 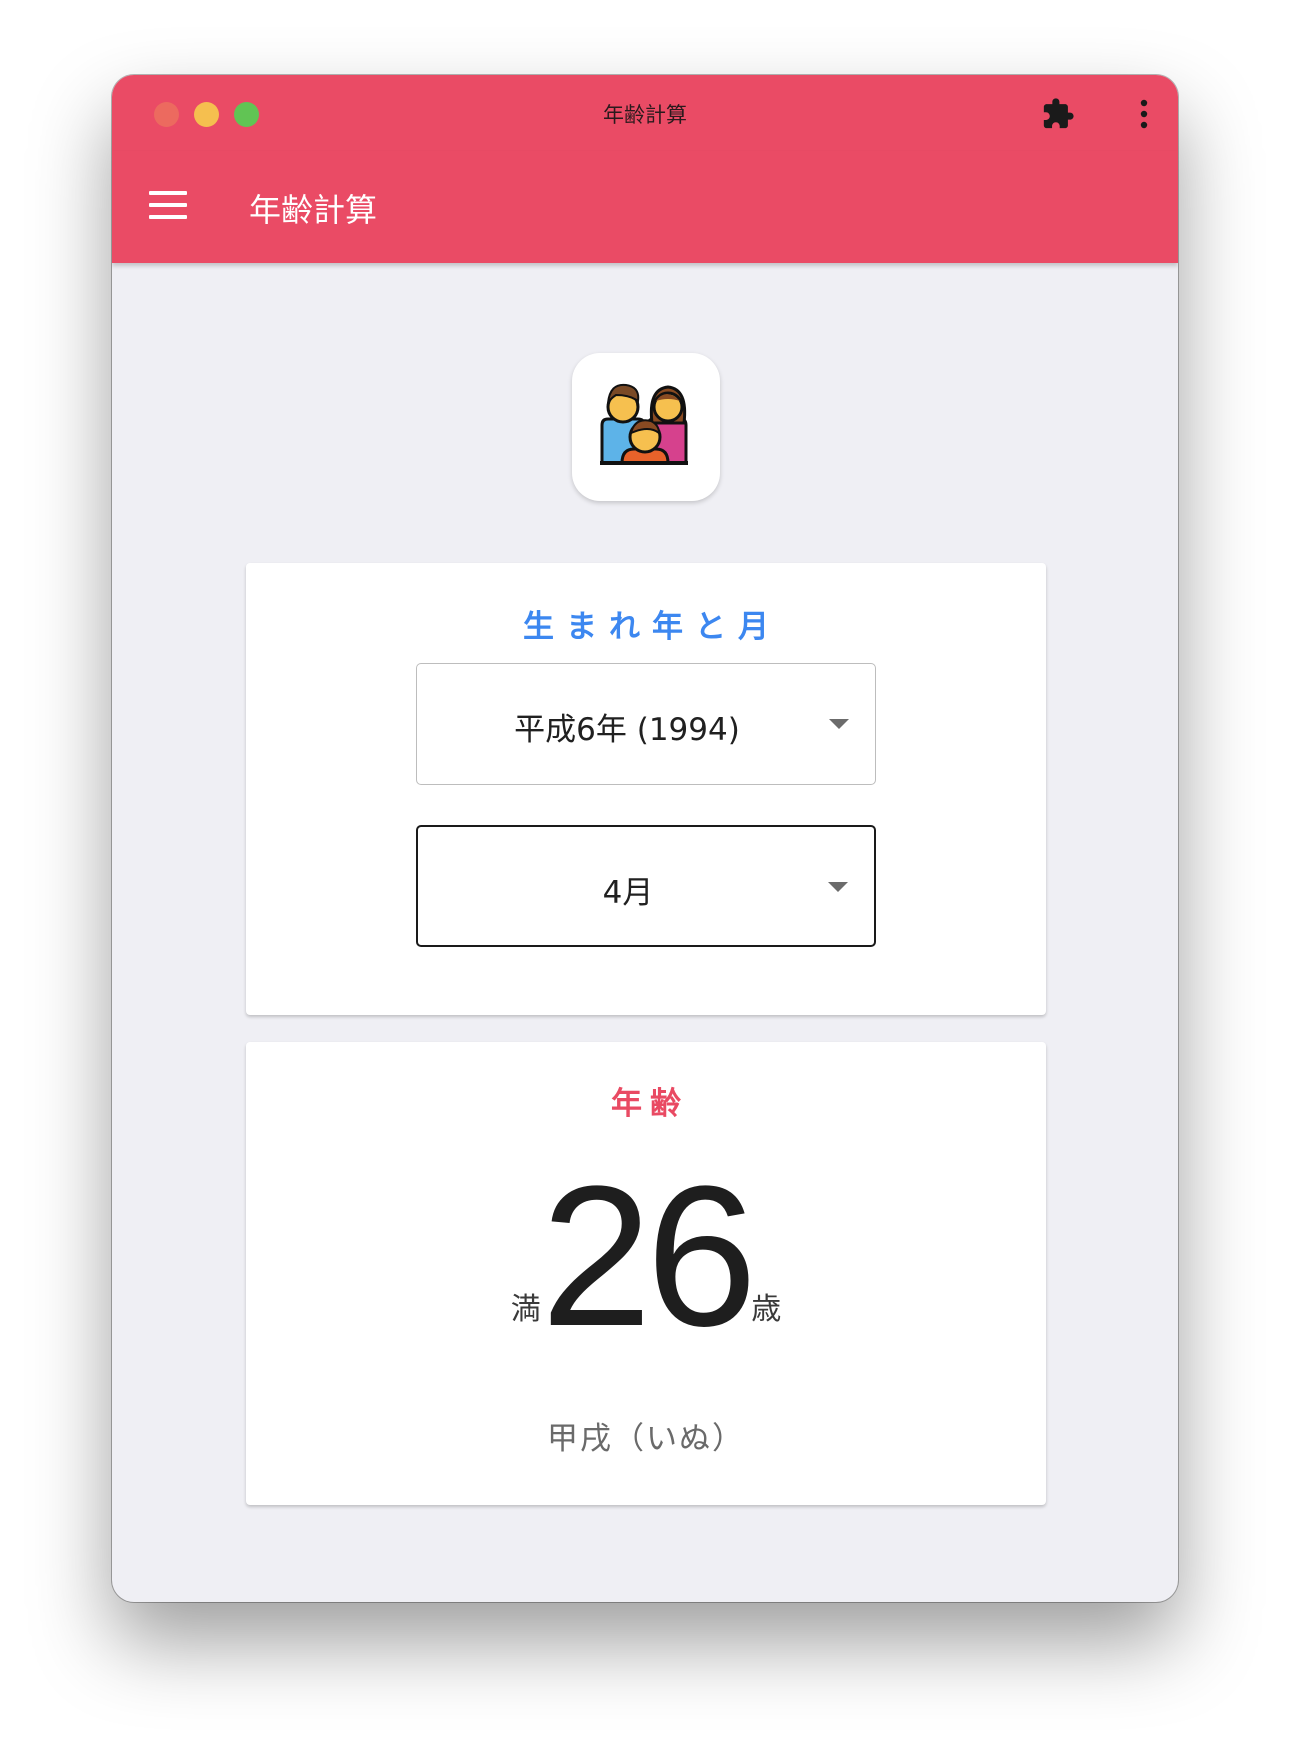 I want to click on age-prefix: 満, so click(x=525, y=1309).